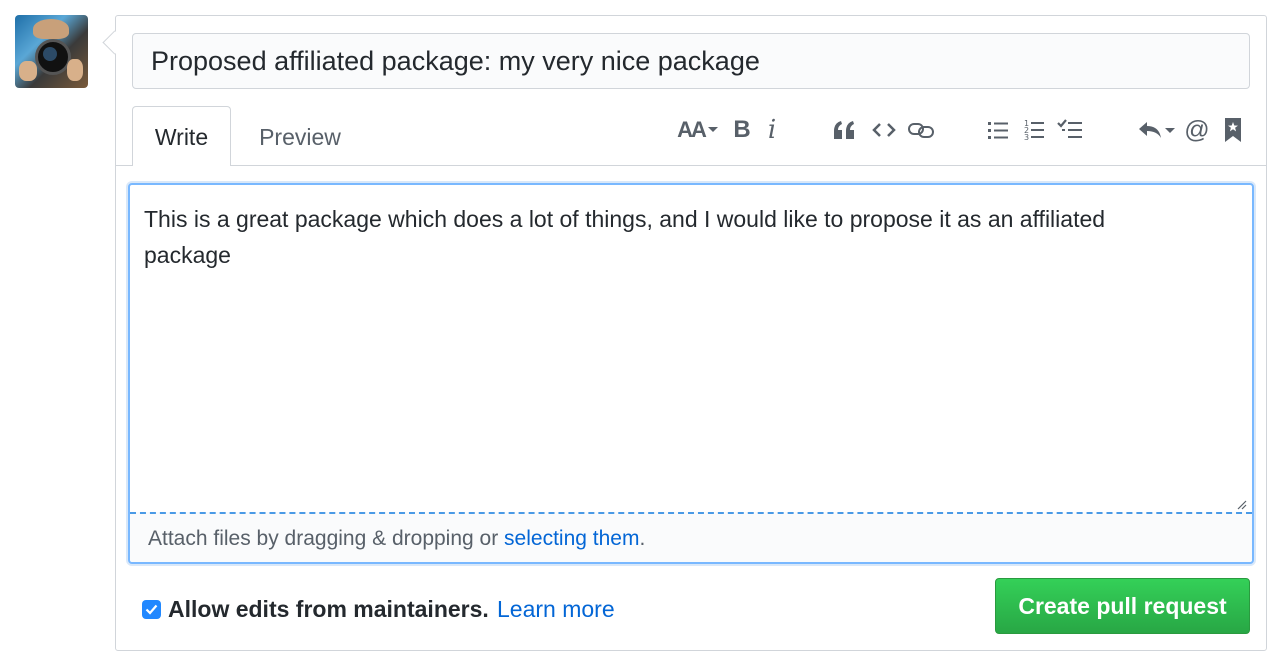 The width and height of the screenshot is (1280, 665). I want to click on chevron-down-icon, so click(712, 129).